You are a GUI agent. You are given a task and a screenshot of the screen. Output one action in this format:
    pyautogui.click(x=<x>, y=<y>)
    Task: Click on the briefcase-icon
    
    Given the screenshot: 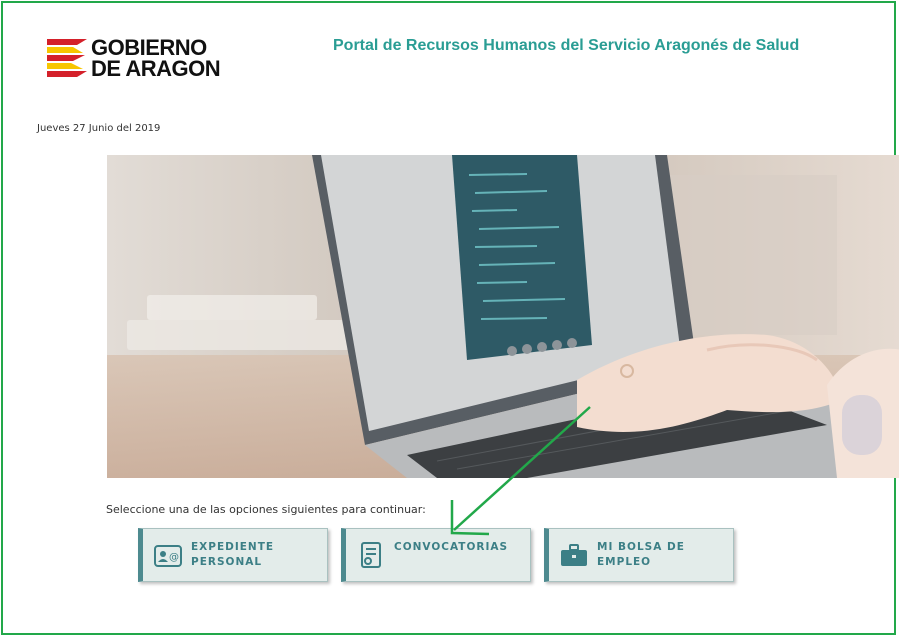 What is the action you would take?
    pyautogui.click(x=574, y=555)
    